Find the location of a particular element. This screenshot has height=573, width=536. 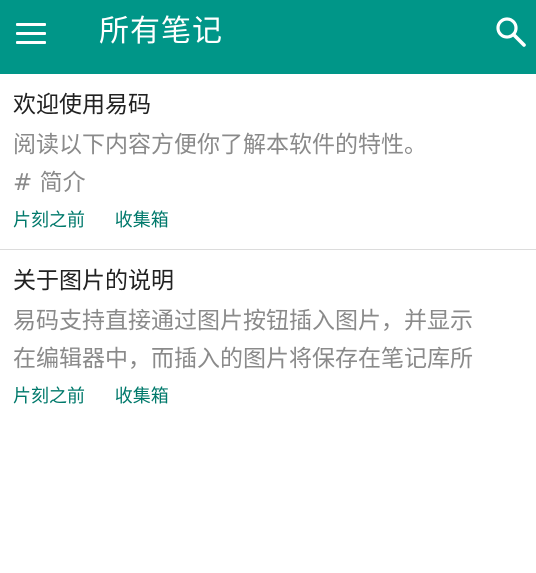

search-icon is located at coordinates (511, 32).